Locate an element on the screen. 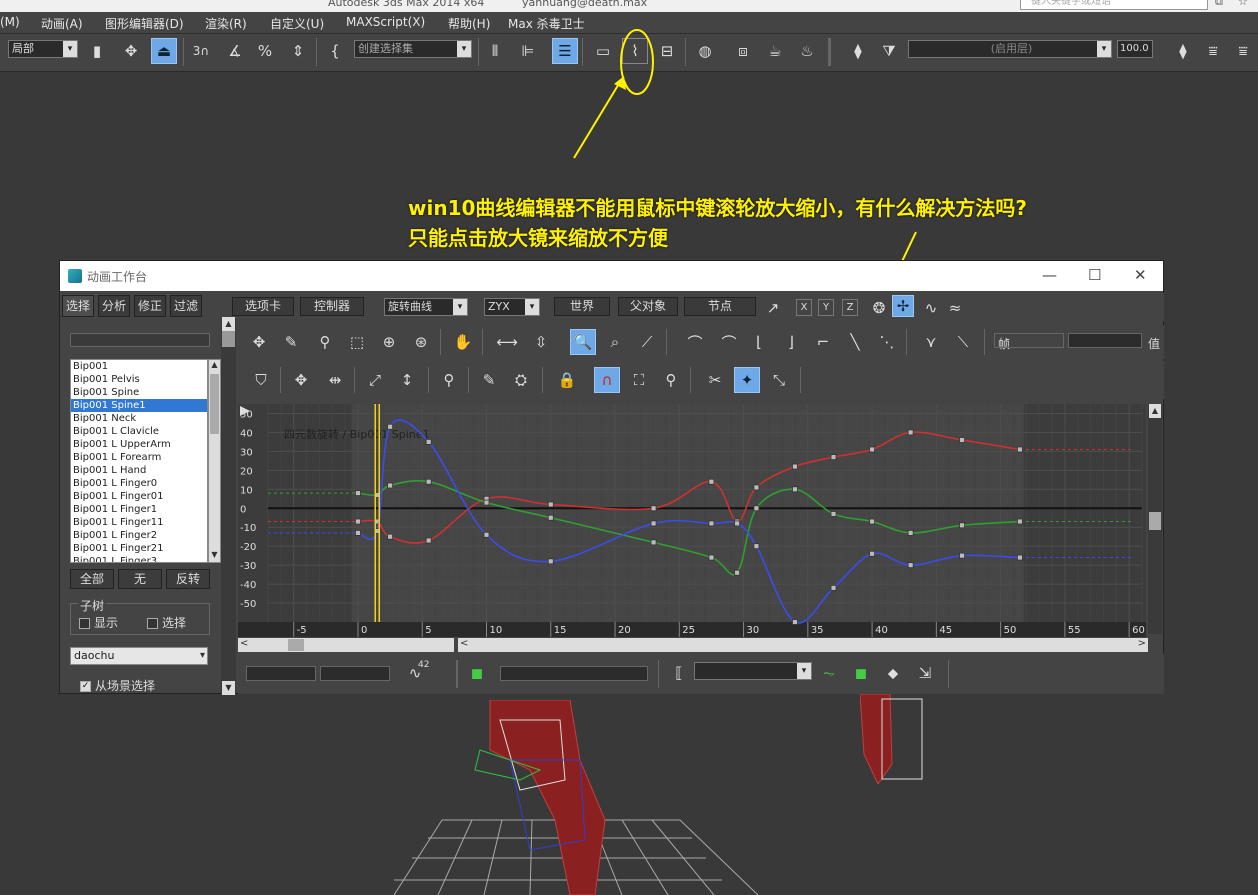  frame-horizontal-icon: ⟷ is located at coordinates (507, 342).